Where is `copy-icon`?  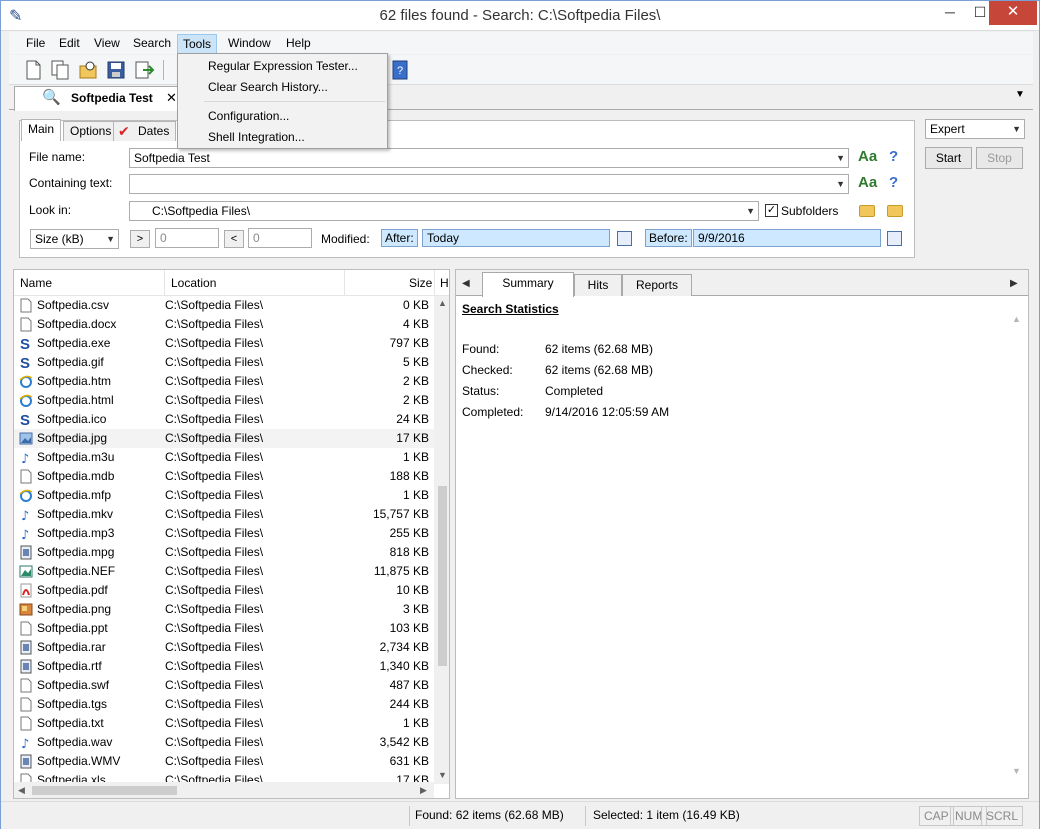 copy-icon is located at coordinates (60, 70).